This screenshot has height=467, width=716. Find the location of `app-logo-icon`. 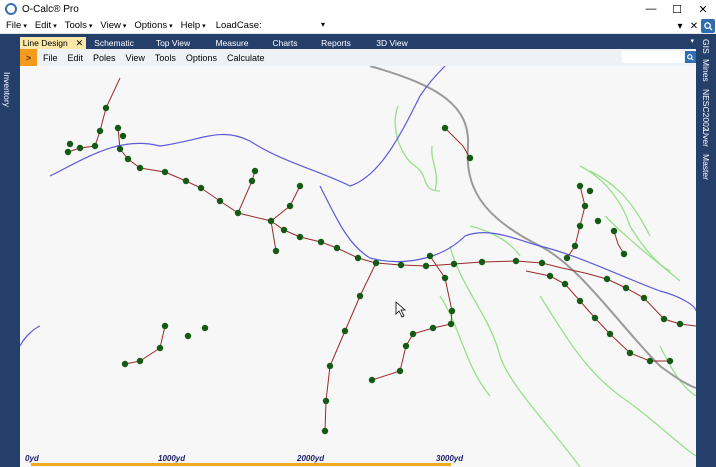

app-logo-icon is located at coordinates (11, 9).